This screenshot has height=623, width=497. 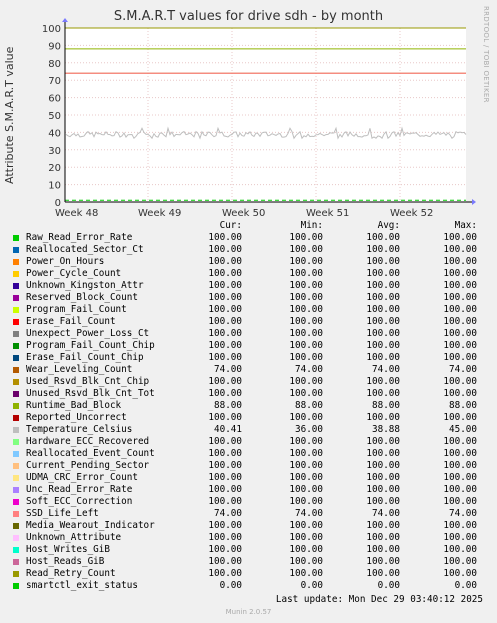 What do you see at coordinates (228, 405) in the screenshot?
I see `legend-cur-value: 88.00` at bounding box center [228, 405].